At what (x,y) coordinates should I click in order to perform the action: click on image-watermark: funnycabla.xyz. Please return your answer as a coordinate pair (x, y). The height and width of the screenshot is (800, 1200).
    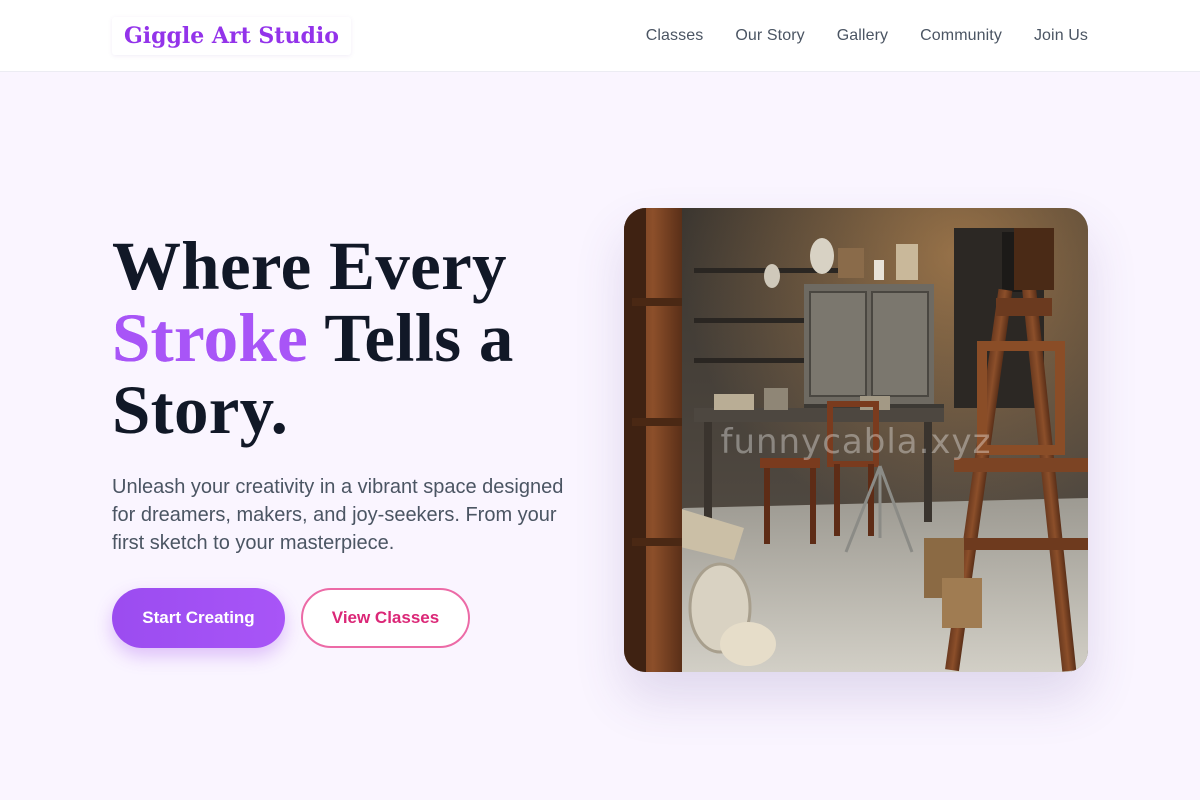
    Looking at the image, I should click on (856, 442).